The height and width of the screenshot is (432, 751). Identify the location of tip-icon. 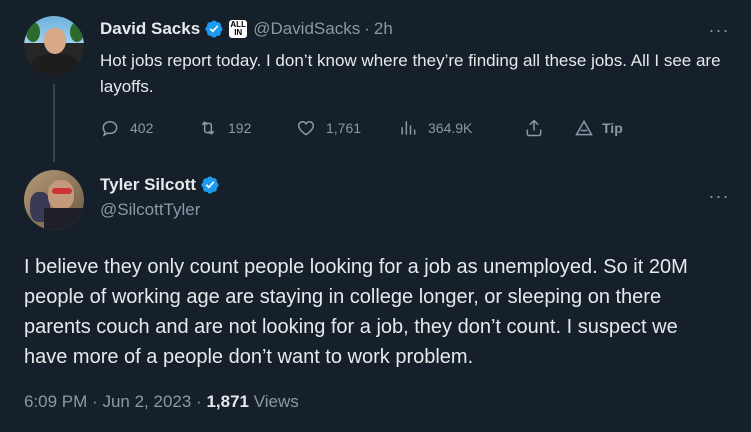
(584, 127).